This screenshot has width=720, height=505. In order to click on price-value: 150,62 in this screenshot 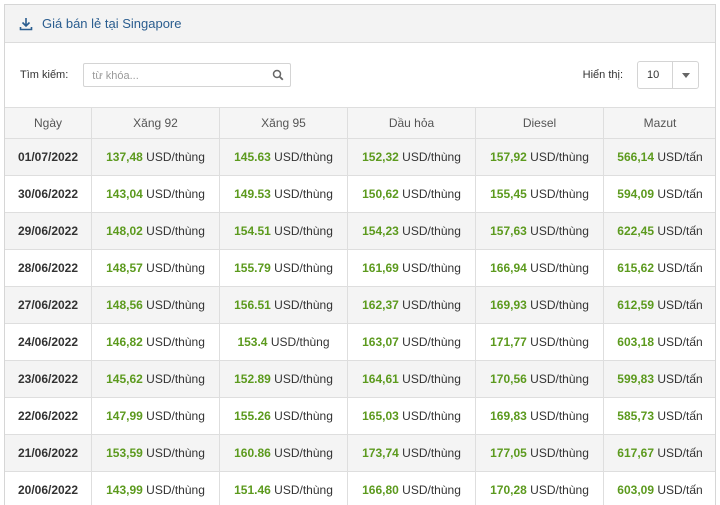, I will do `click(380, 194)`.